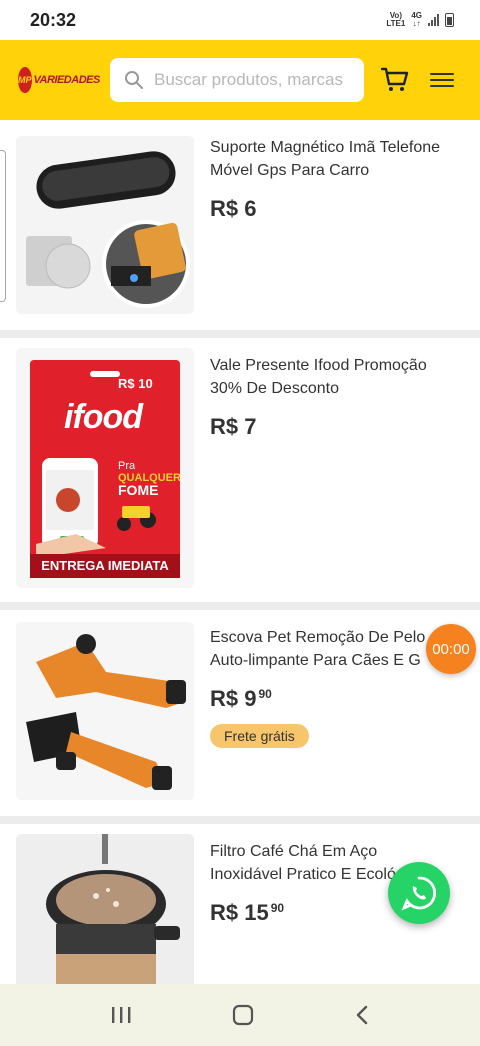  What do you see at coordinates (396, 19) in the screenshot?
I see `volte-indicator: Vo) LTE1` at bounding box center [396, 19].